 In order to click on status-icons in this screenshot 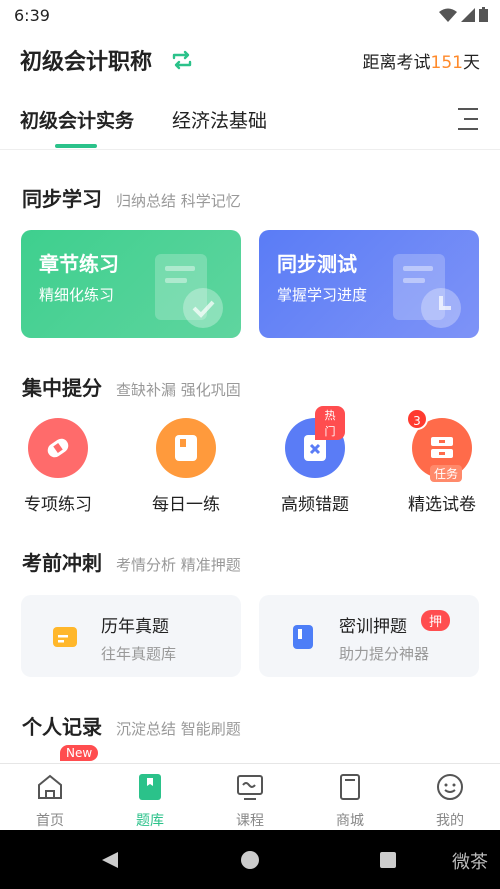, I will do `click(463, 14)`.